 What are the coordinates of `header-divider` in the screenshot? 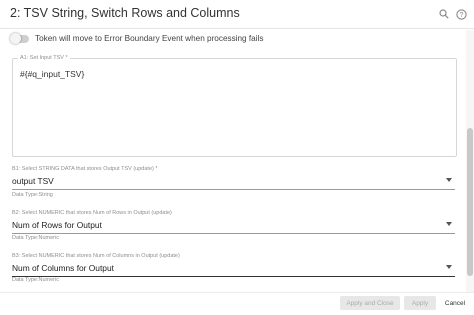 It's located at (237, 28).